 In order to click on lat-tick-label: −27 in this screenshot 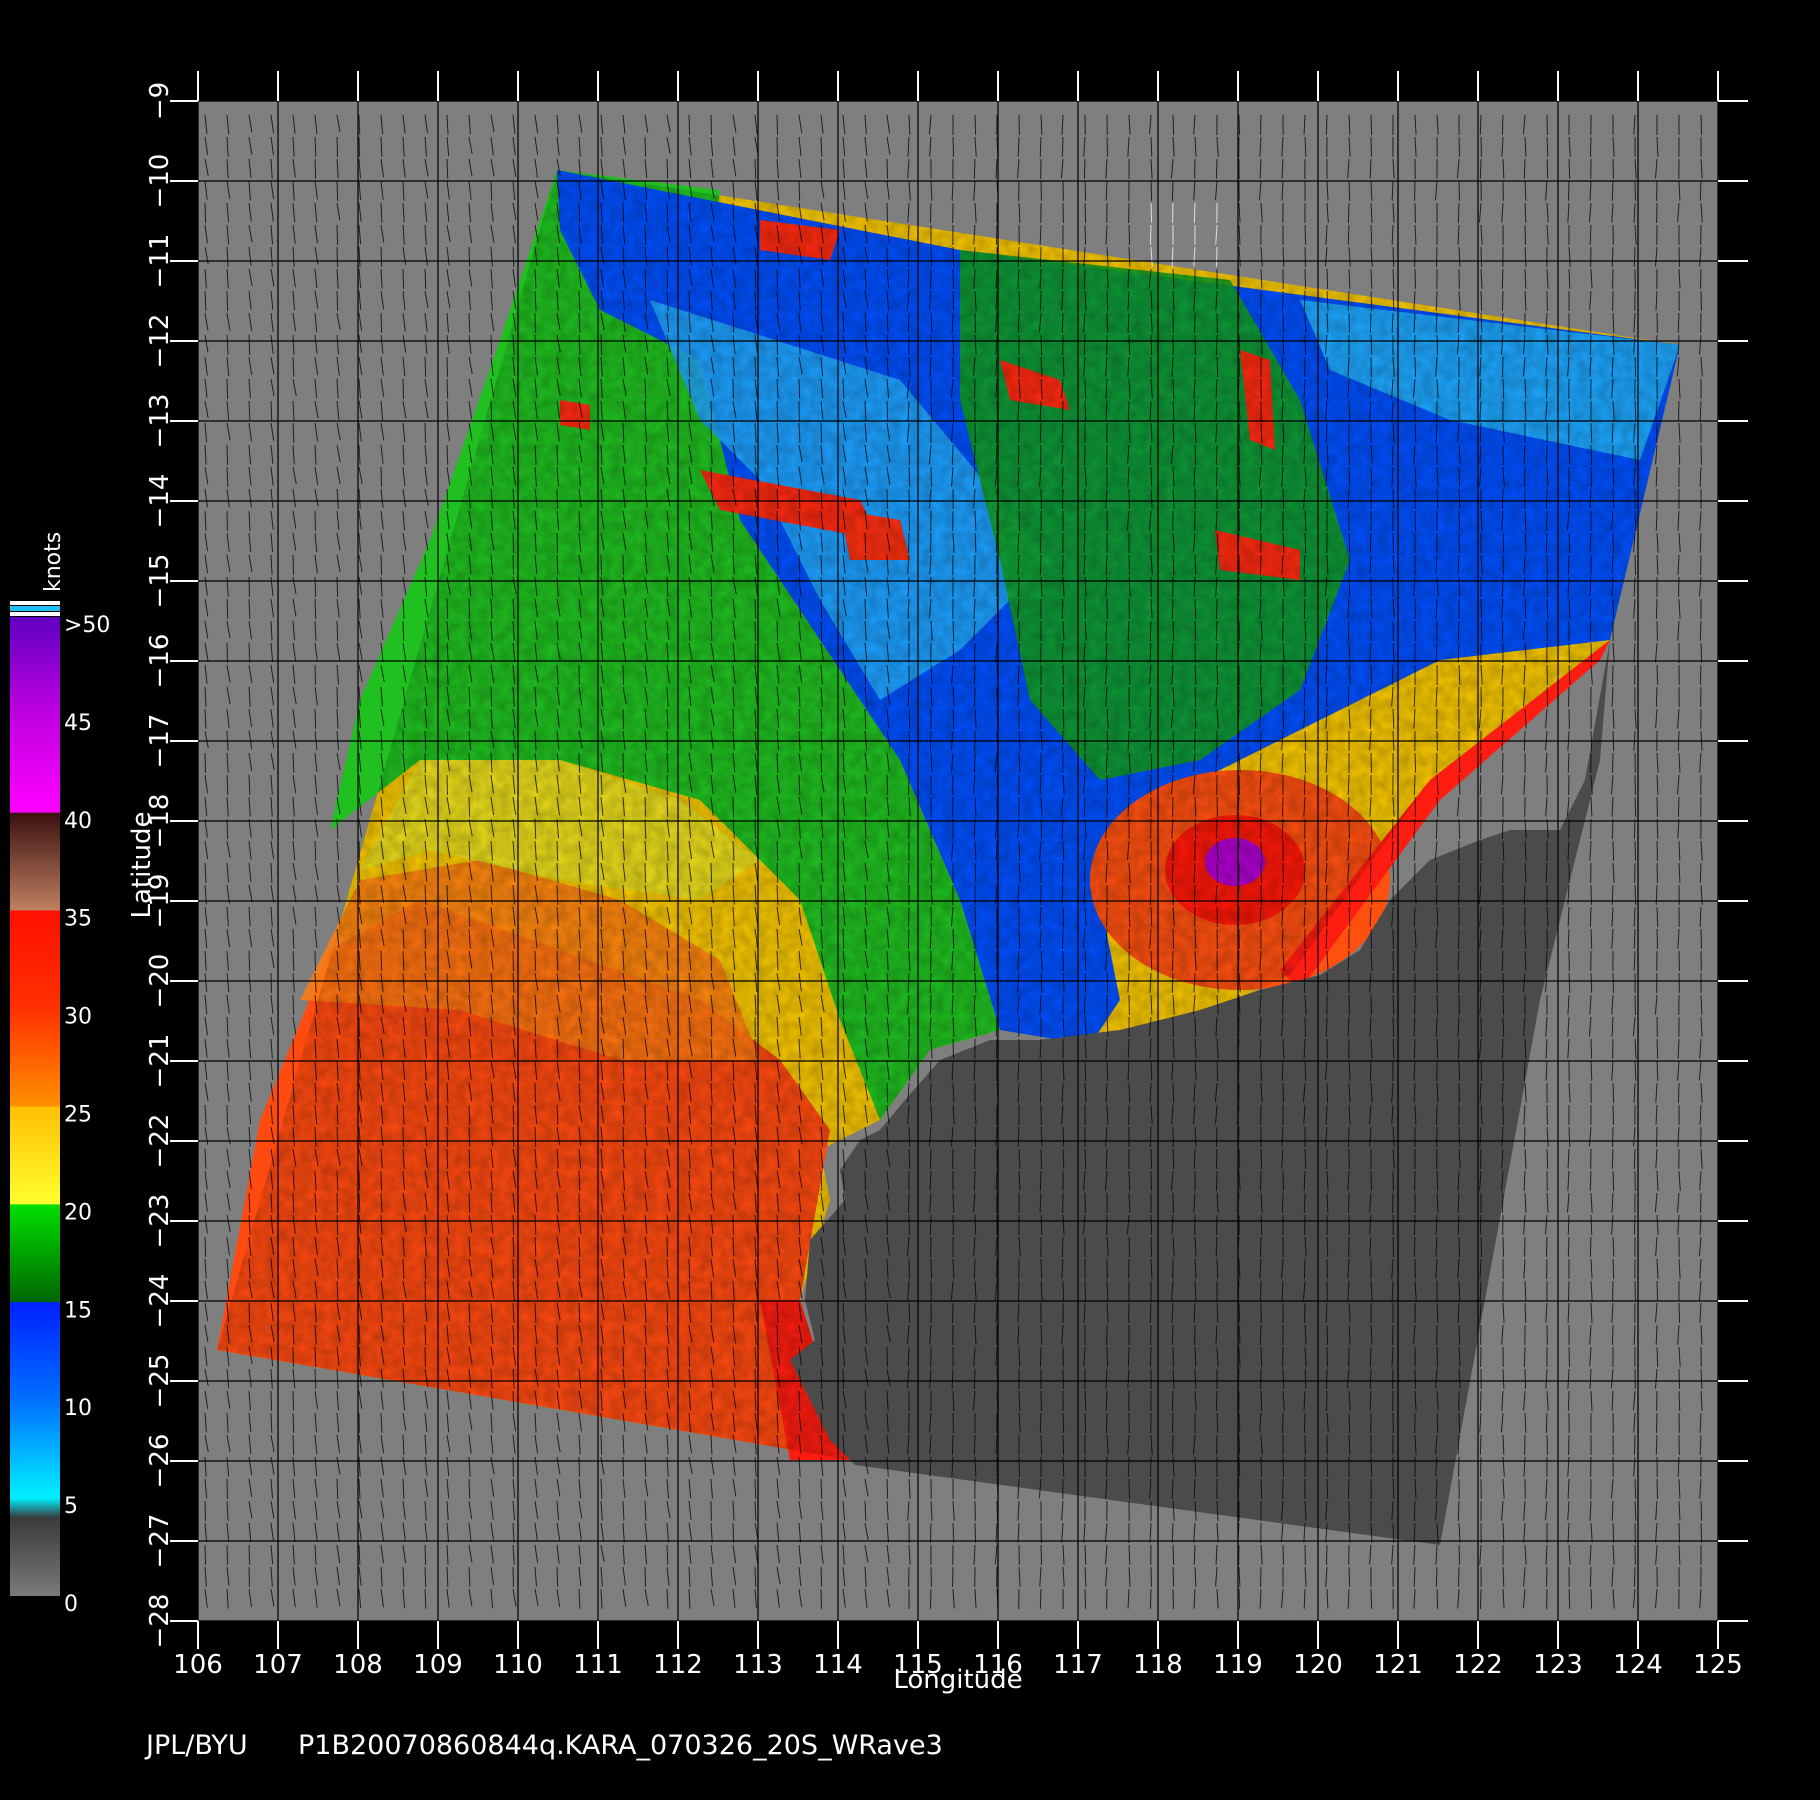, I will do `click(160, 1541)`.